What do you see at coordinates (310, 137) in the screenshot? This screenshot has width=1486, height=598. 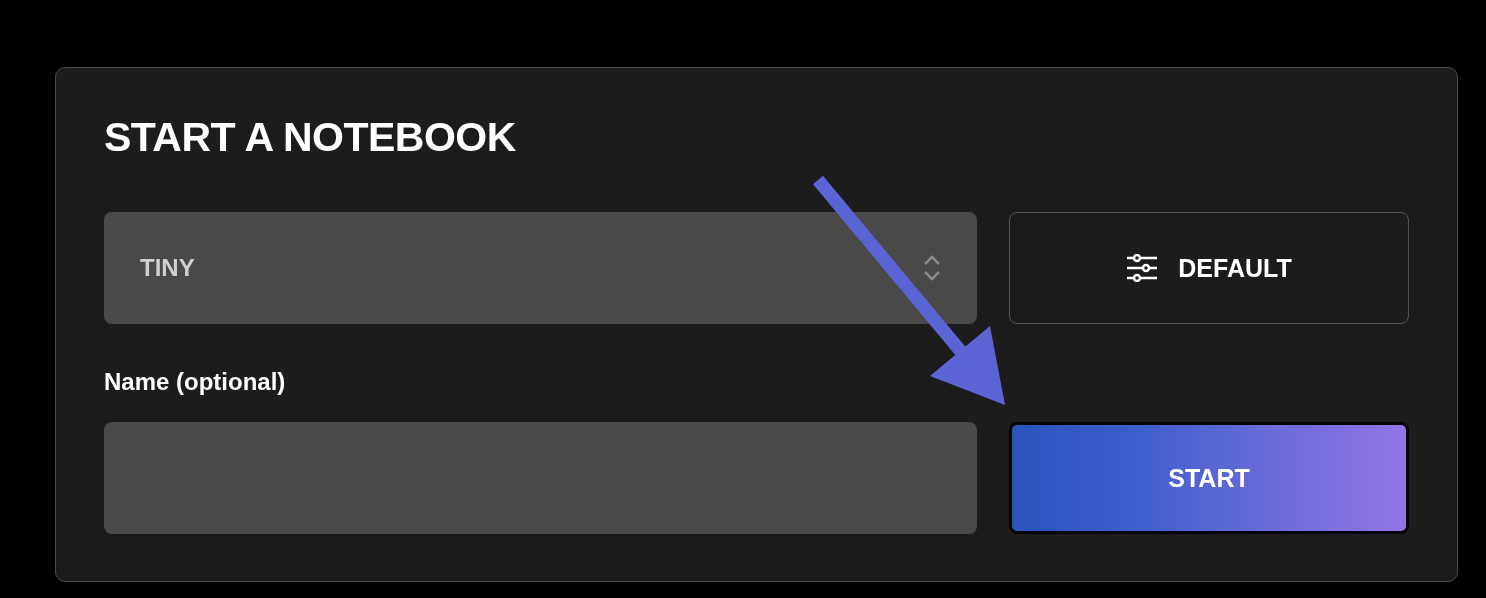 I see `card-title: START A NOTEBOOK` at bounding box center [310, 137].